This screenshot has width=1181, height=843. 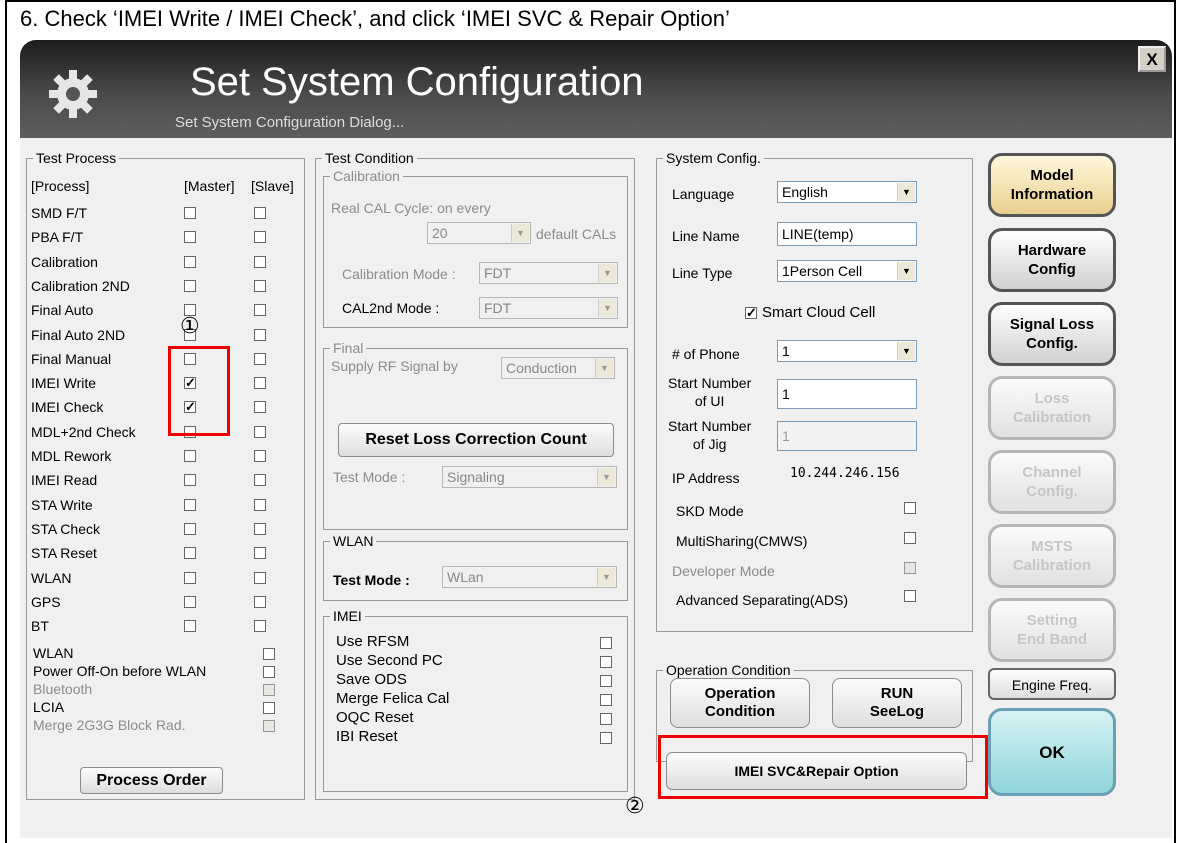 What do you see at coordinates (910, 538) in the screenshot?
I see `multisharing-checkbox` at bounding box center [910, 538].